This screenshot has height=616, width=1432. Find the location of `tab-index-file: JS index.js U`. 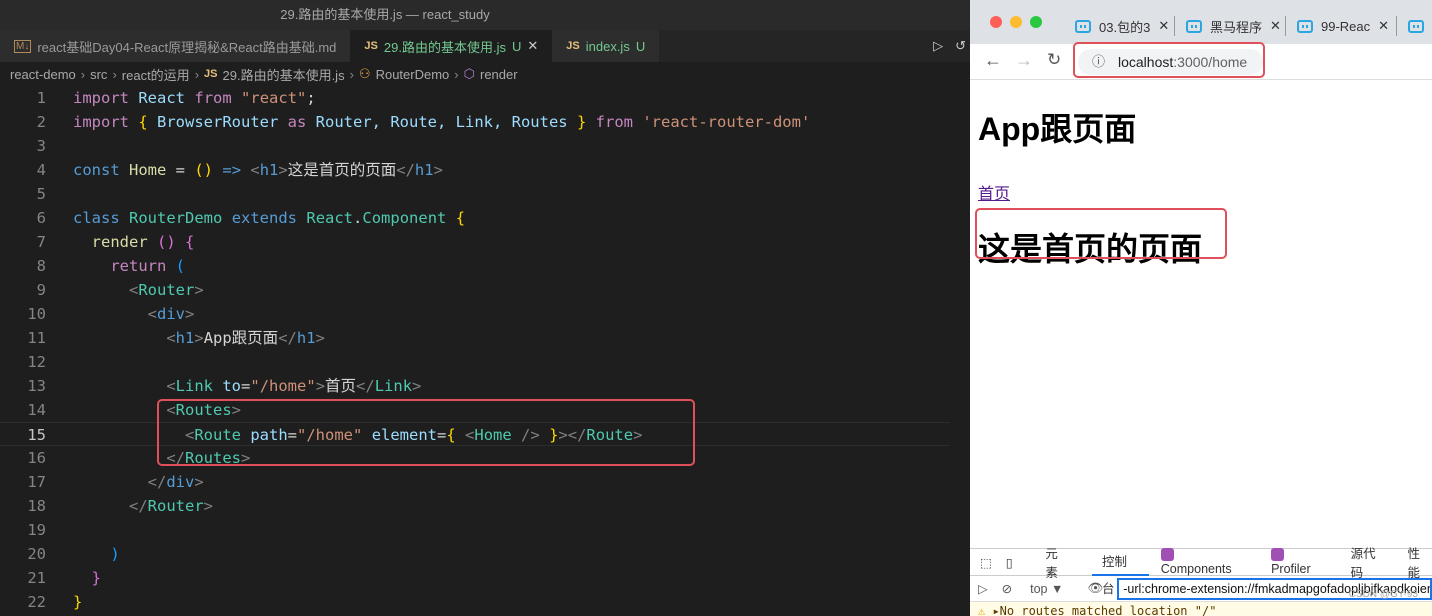

tab-index-file: JS index.js U is located at coordinates (606, 46).